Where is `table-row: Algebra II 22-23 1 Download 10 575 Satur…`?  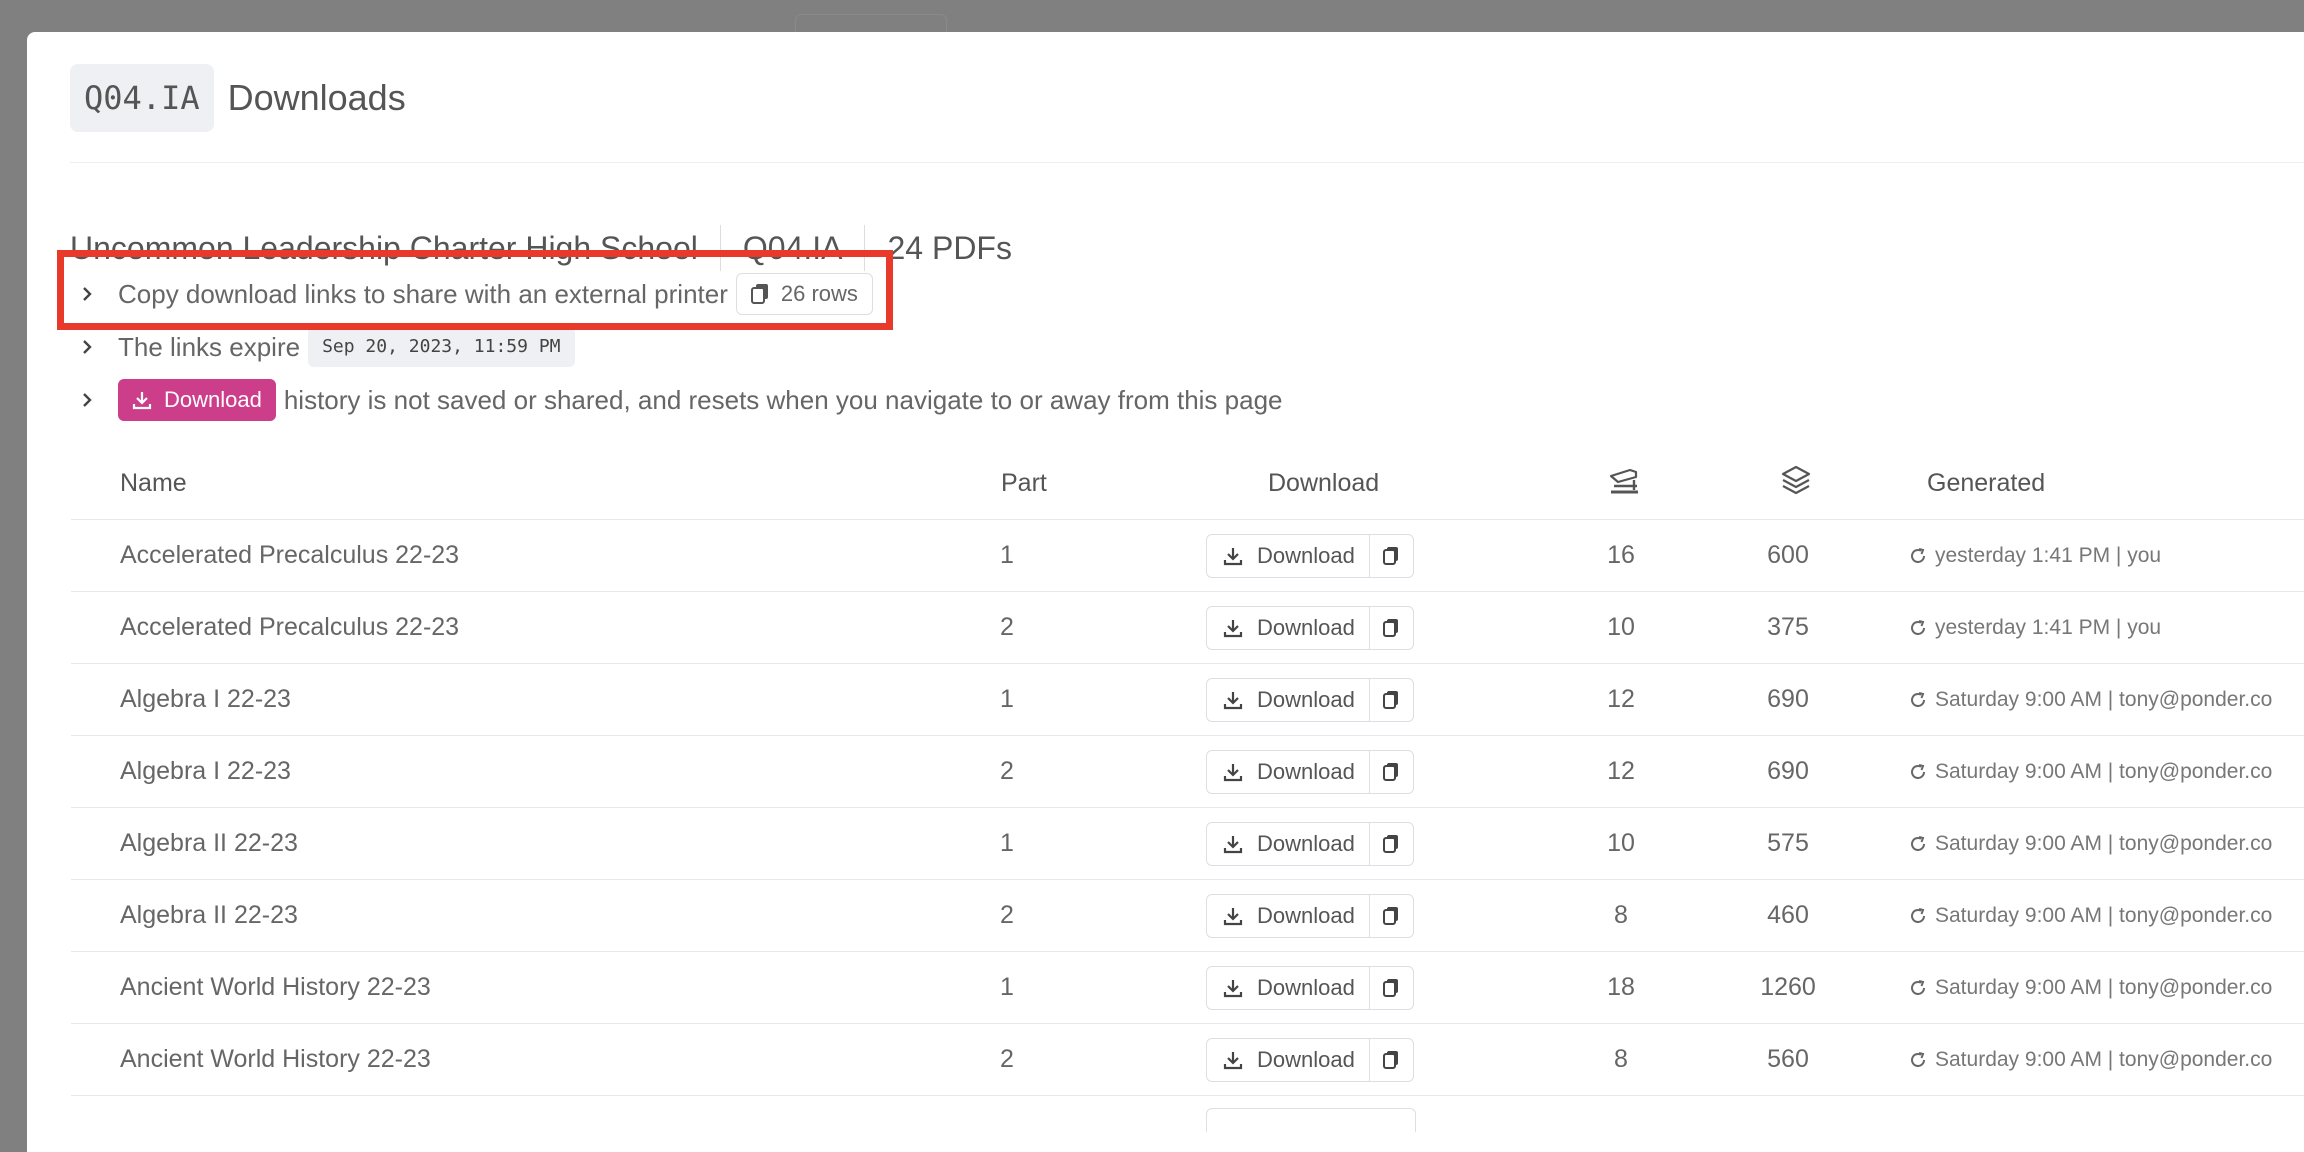 table-row: Algebra II 22-23 1 Download 10 575 Satur… is located at coordinates (1187, 844).